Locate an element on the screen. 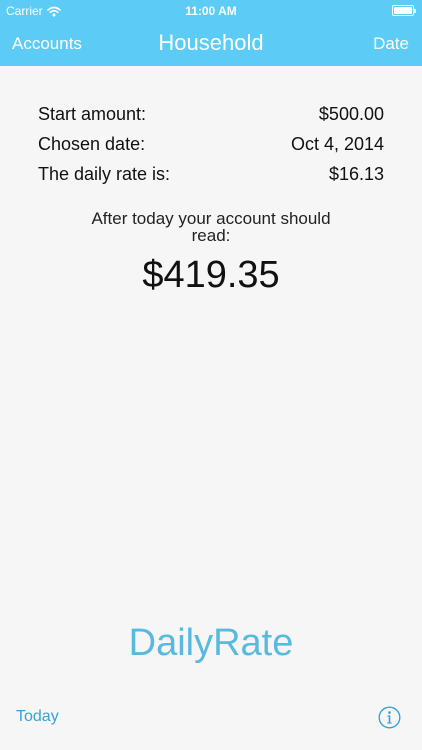  status-time: 11:00 AM is located at coordinates (211, 11).